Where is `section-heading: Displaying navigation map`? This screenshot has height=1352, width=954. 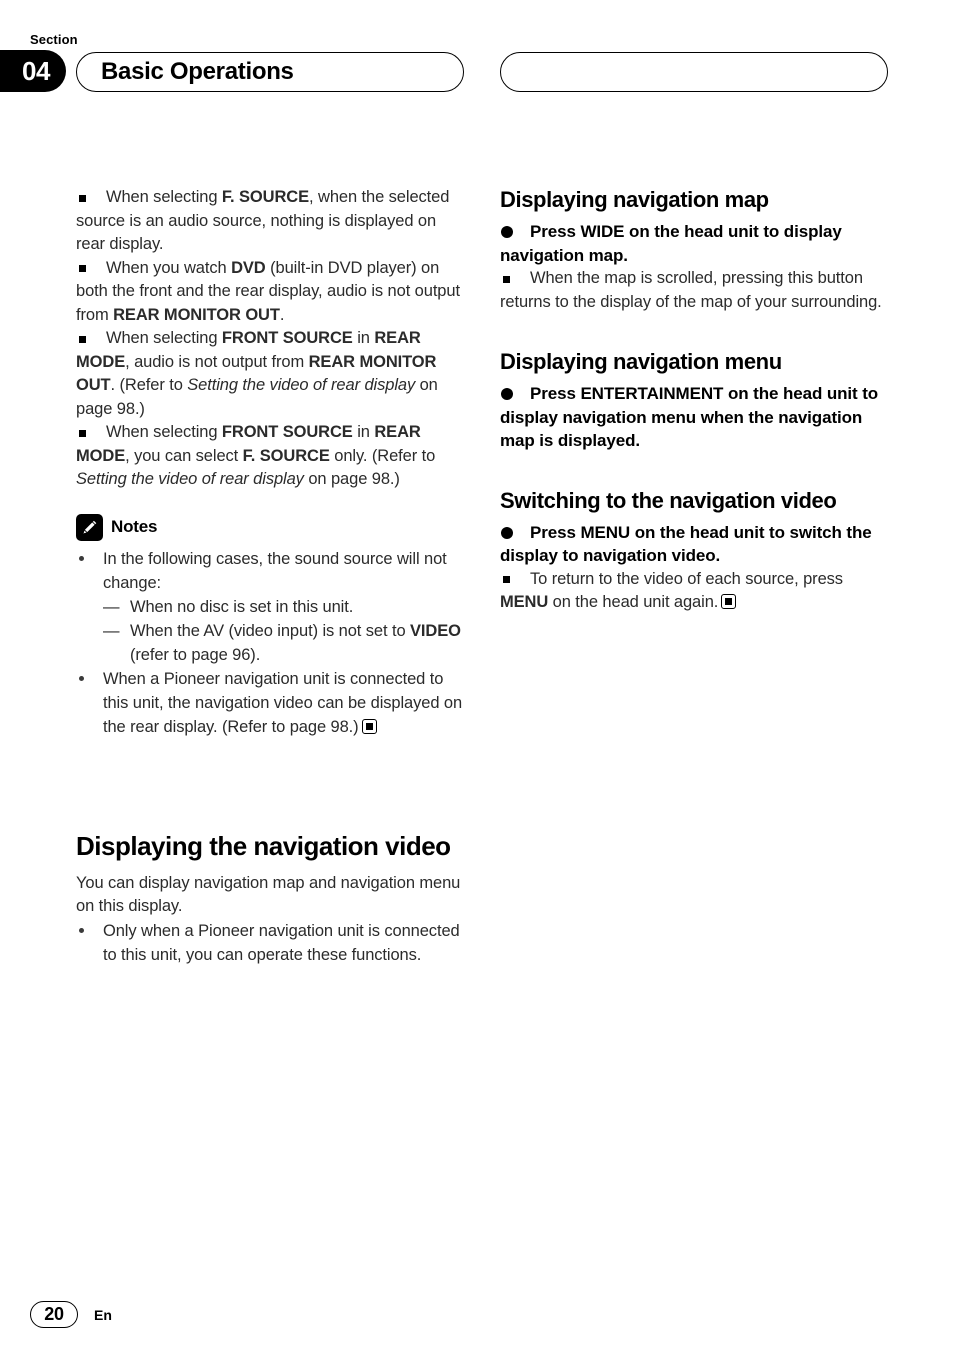
section-heading: Displaying navigation map is located at coordinates (634, 199).